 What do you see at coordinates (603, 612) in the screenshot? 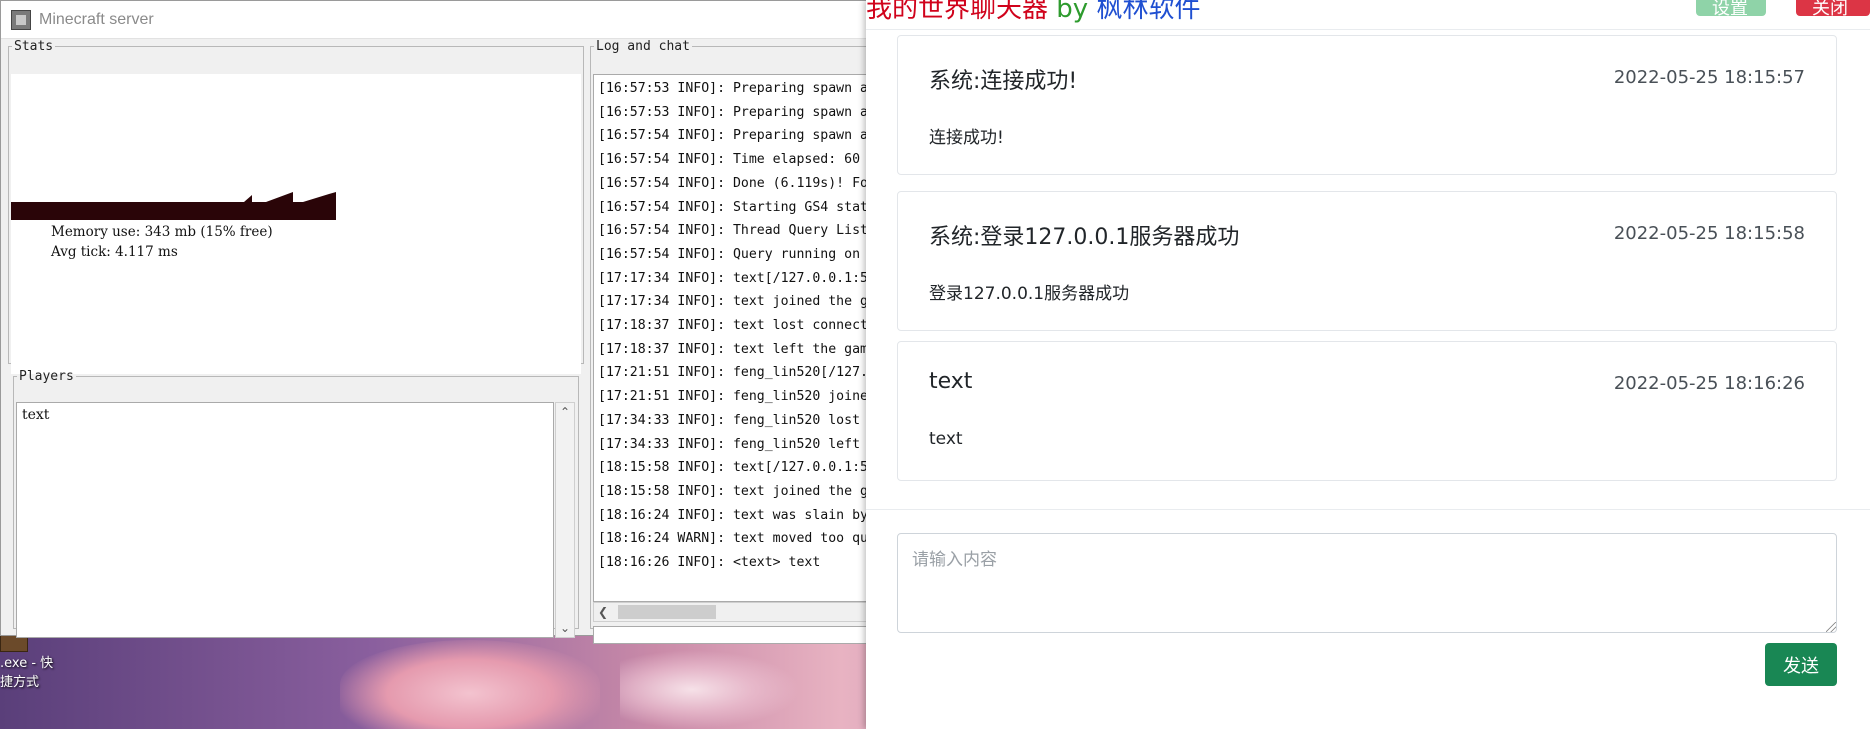
I see `scroll-left-icon: ❮` at bounding box center [603, 612].